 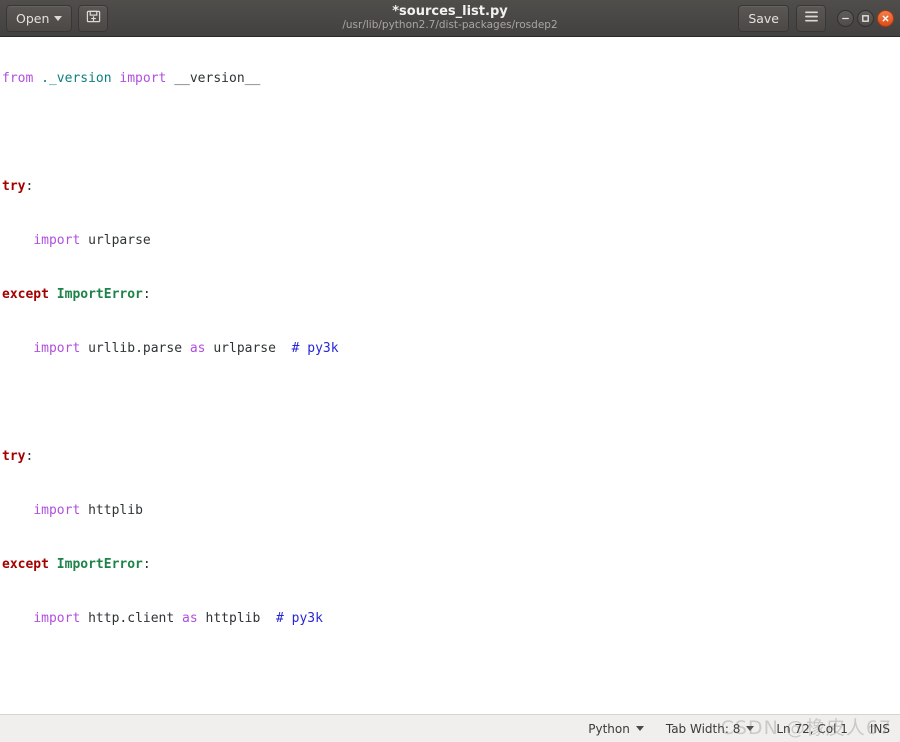 I want to click on language-label: Python, so click(x=609, y=728).